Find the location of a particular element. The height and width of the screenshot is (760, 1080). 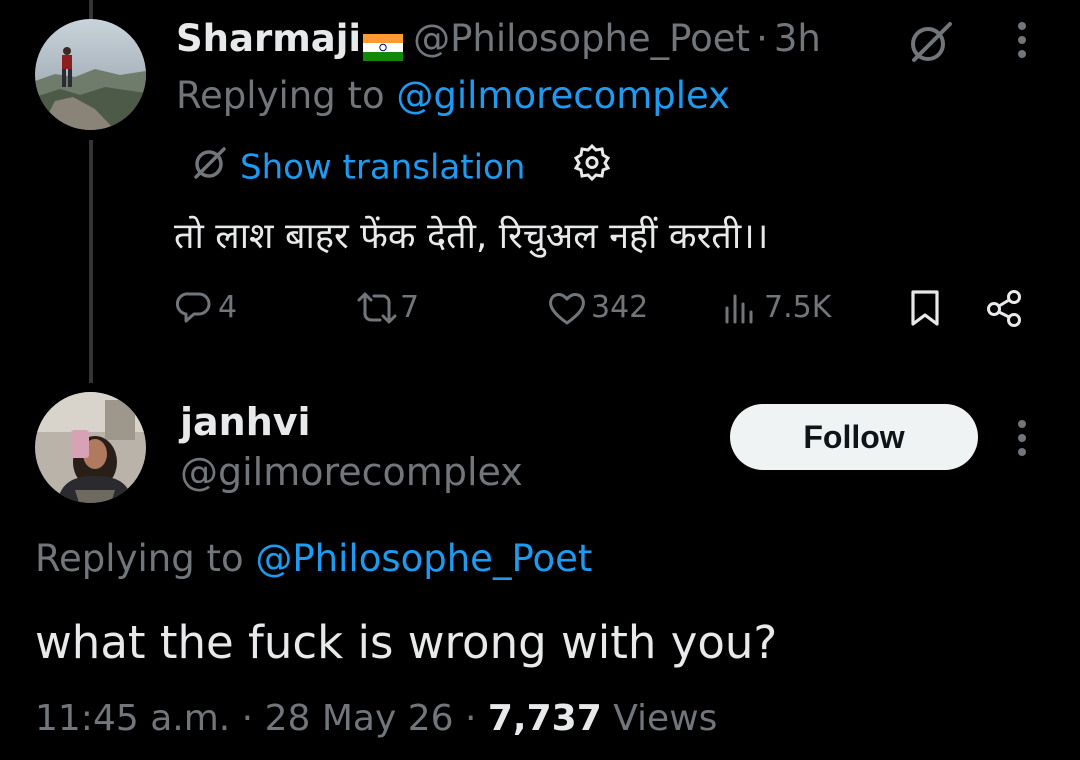

display-name: janhvi is located at coordinates (245, 422).